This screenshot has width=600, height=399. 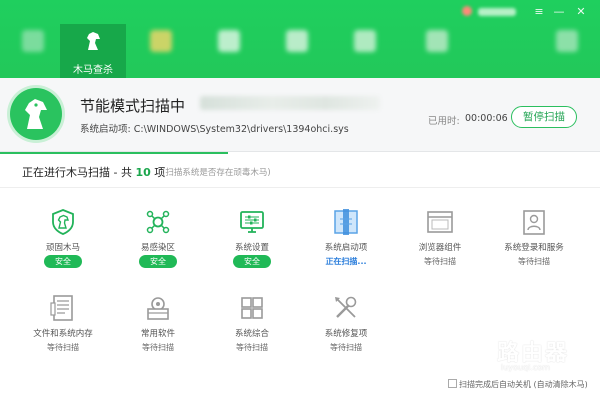 What do you see at coordinates (93, 70) in the screenshot?
I see `tab-label: 木马查杀` at bounding box center [93, 70].